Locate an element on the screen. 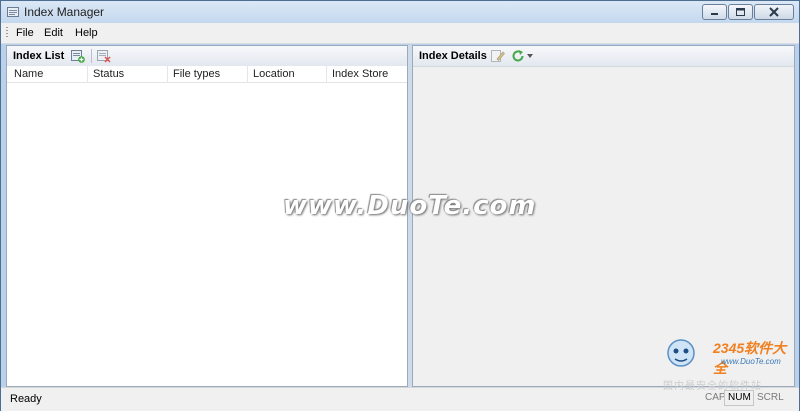  refresh-icon is located at coordinates (518, 56).